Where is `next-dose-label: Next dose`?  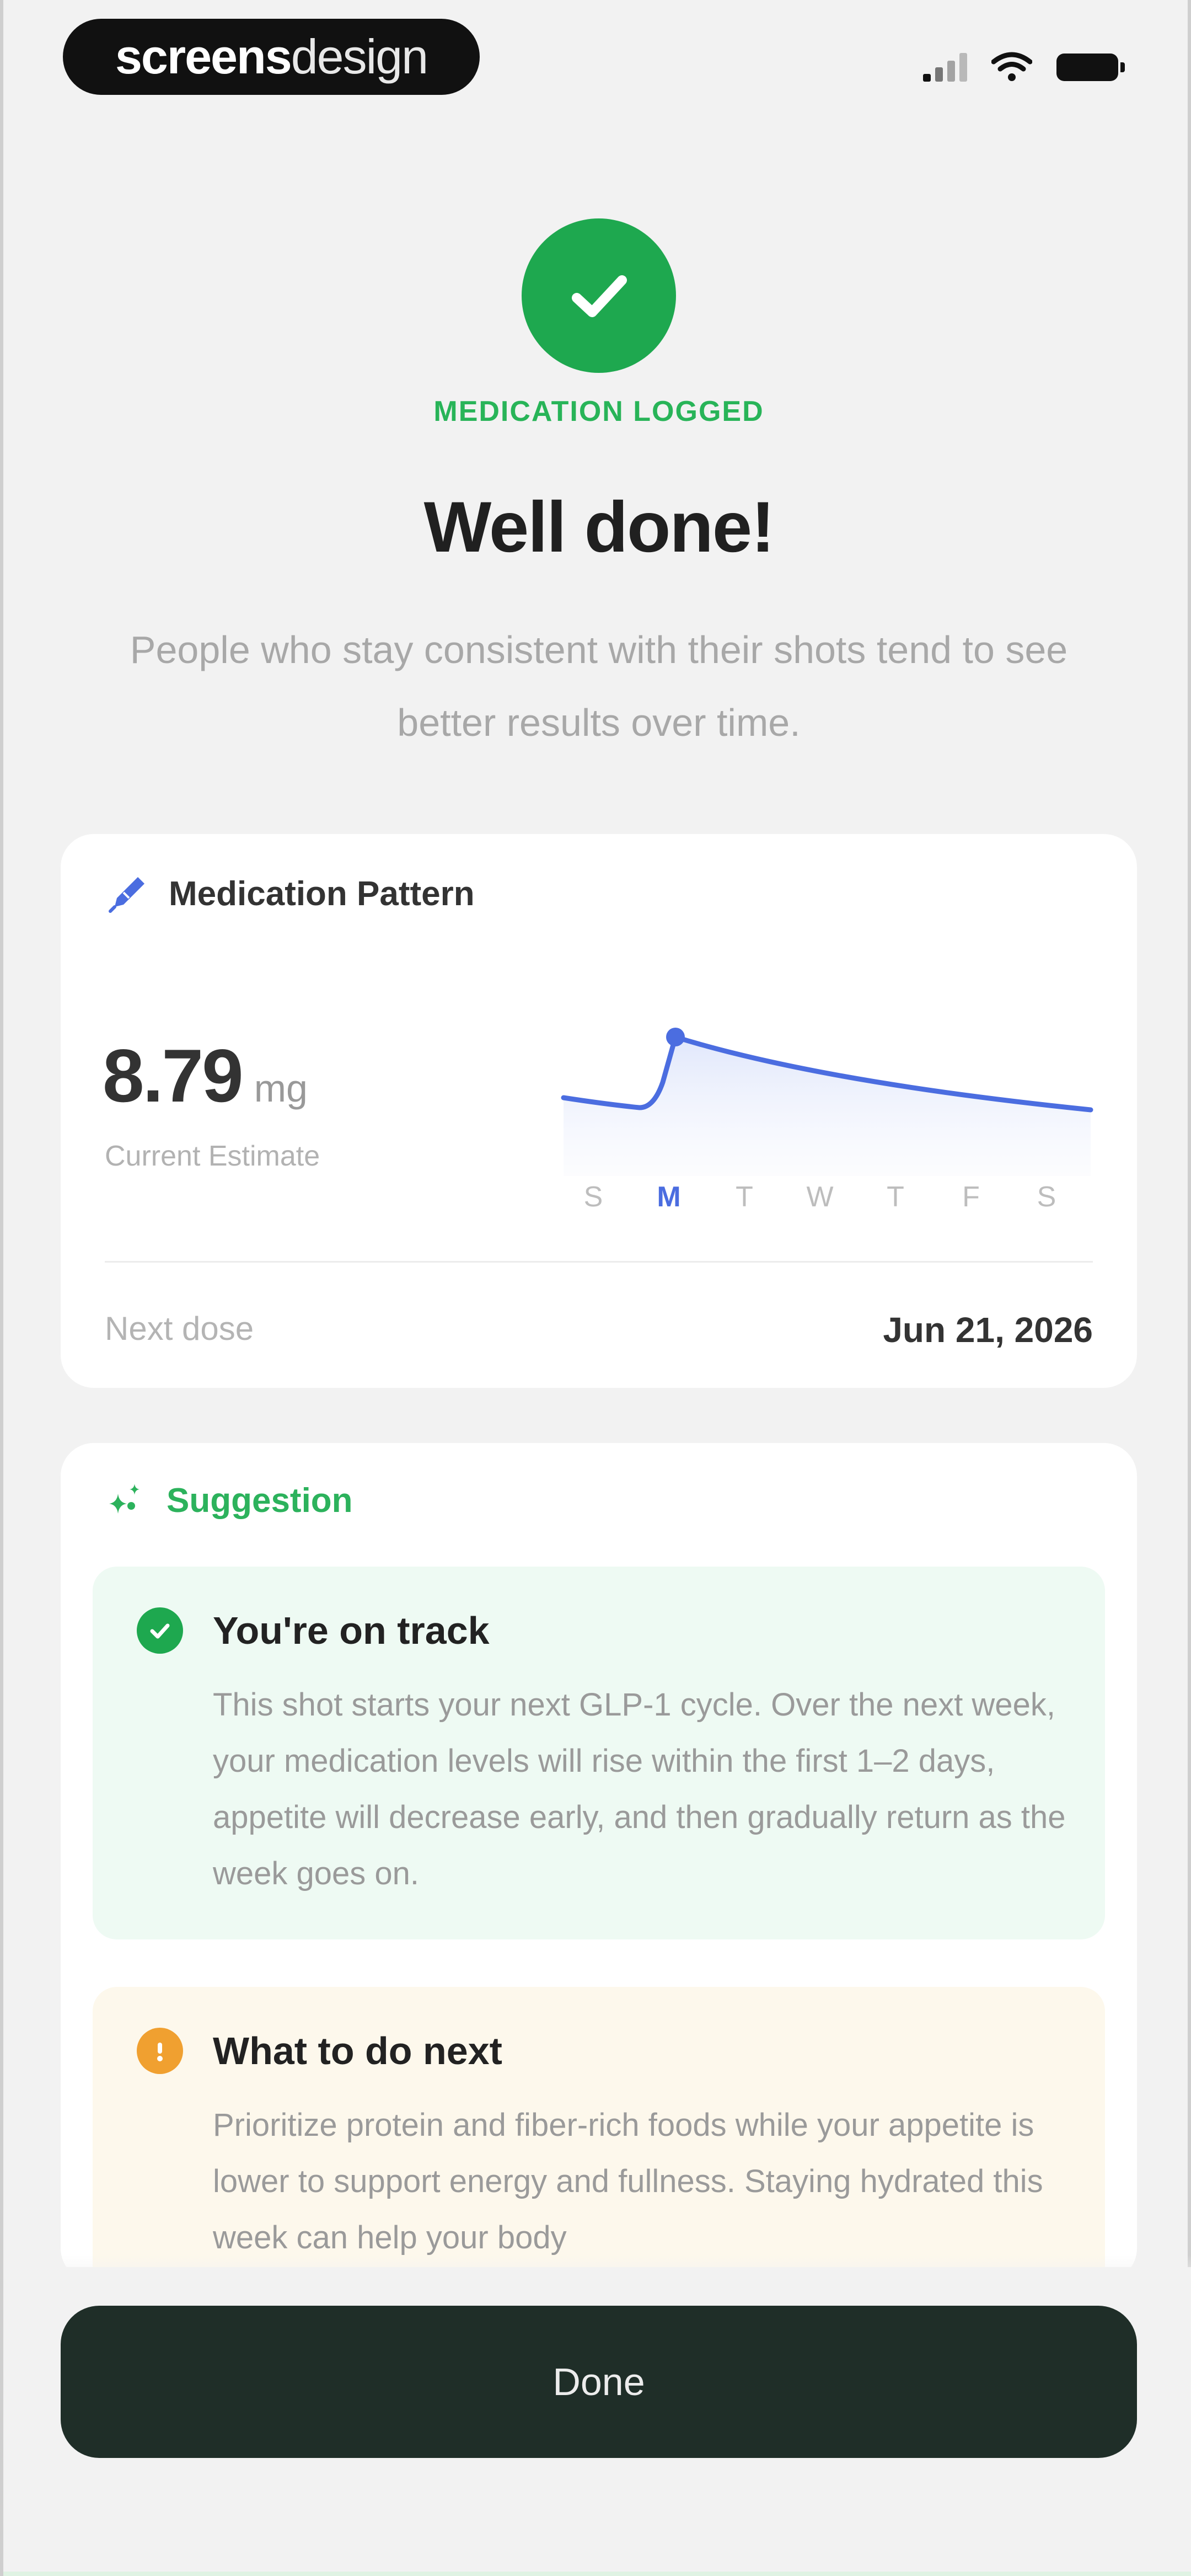 next-dose-label: Next dose is located at coordinates (179, 1328).